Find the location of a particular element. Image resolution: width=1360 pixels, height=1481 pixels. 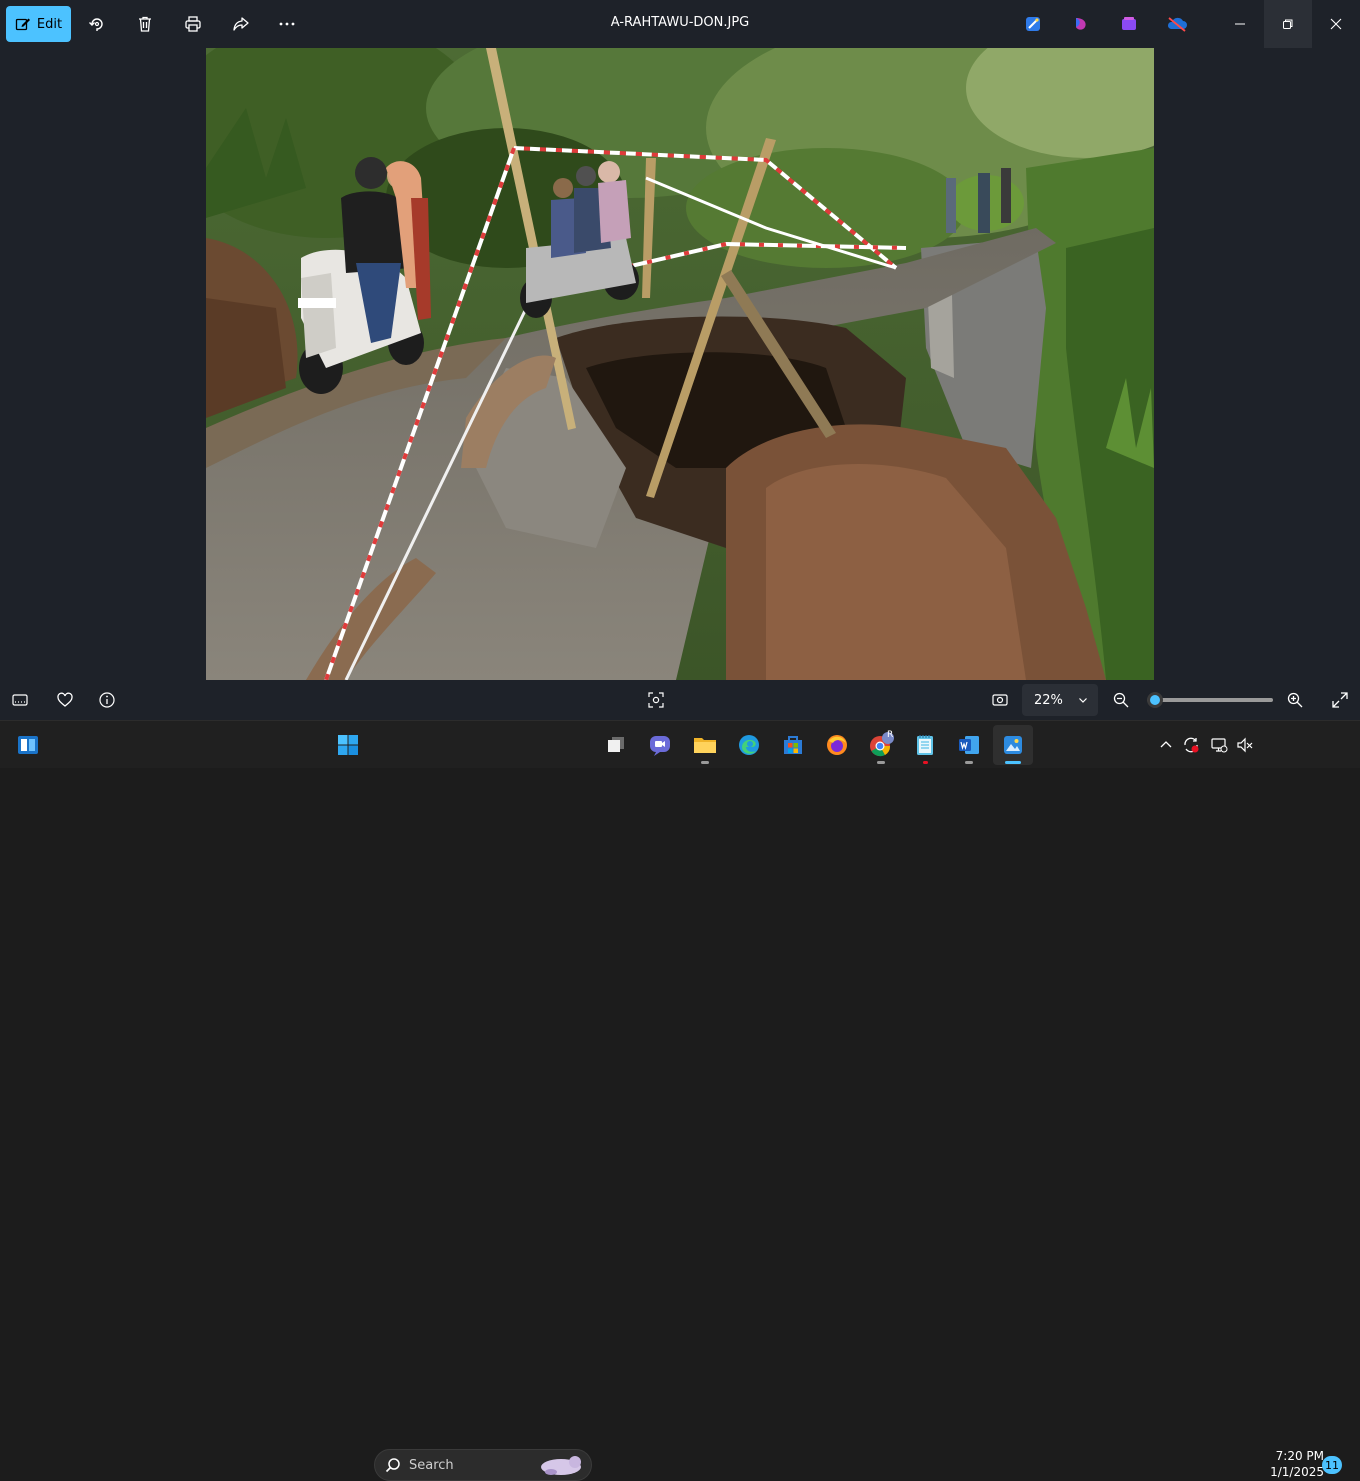

designer-icon is located at coordinates (1033, 24).